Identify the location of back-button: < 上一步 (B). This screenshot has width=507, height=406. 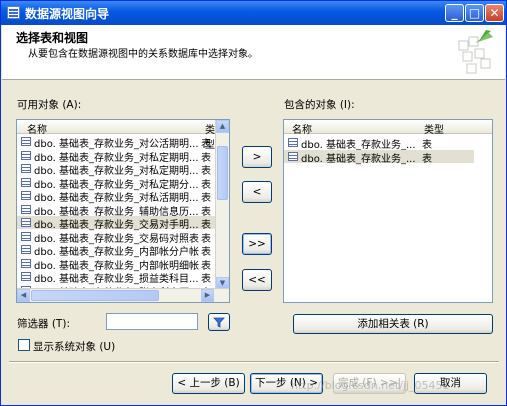
(208, 383).